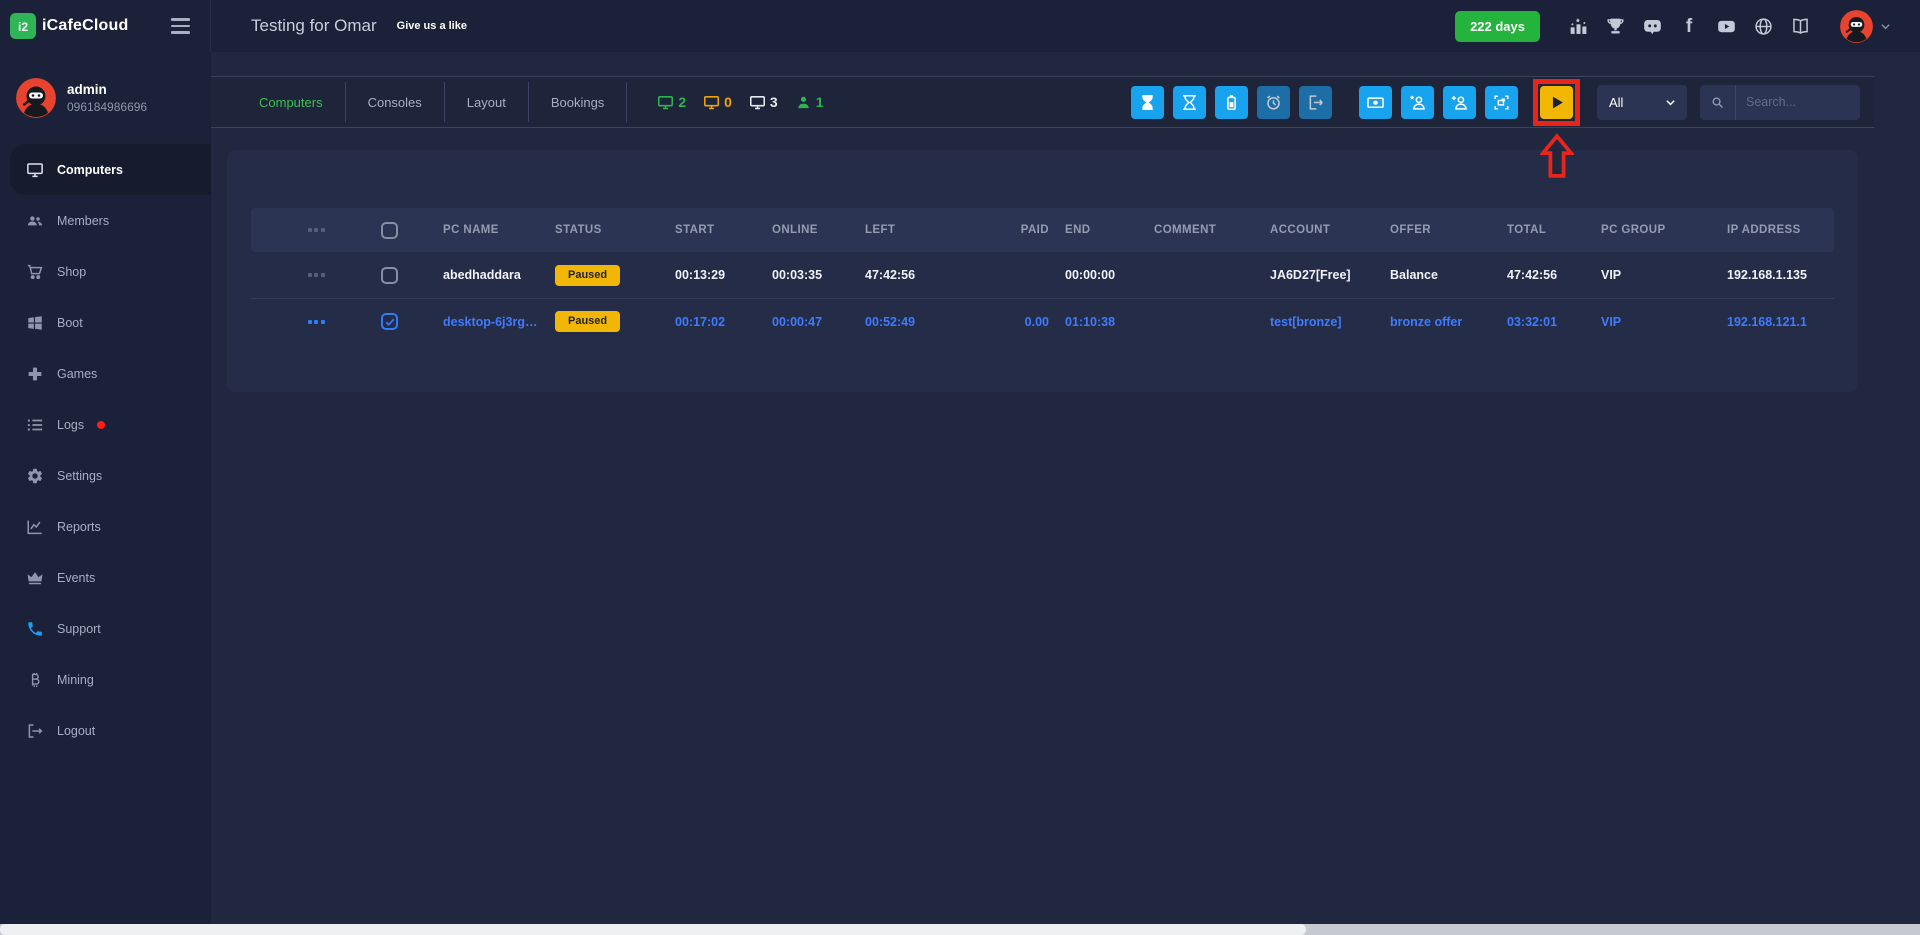 The height and width of the screenshot is (935, 1920). I want to click on alarm-button, so click(1273, 102).